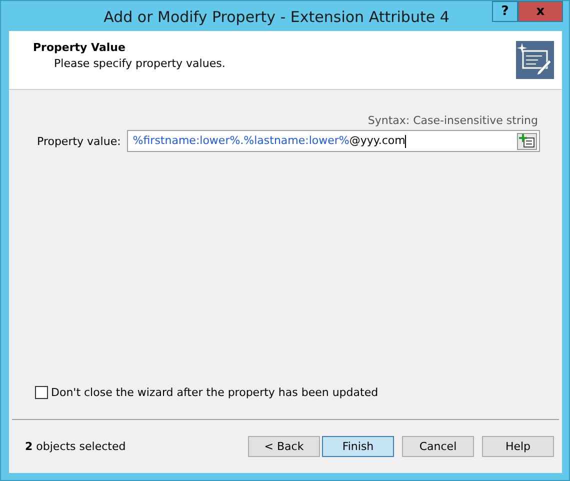 The height and width of the screenshot is (481, 570). Describe the element at coordinates (79, 141) in the screenshot. I see `field-label: Property value:` at that location.